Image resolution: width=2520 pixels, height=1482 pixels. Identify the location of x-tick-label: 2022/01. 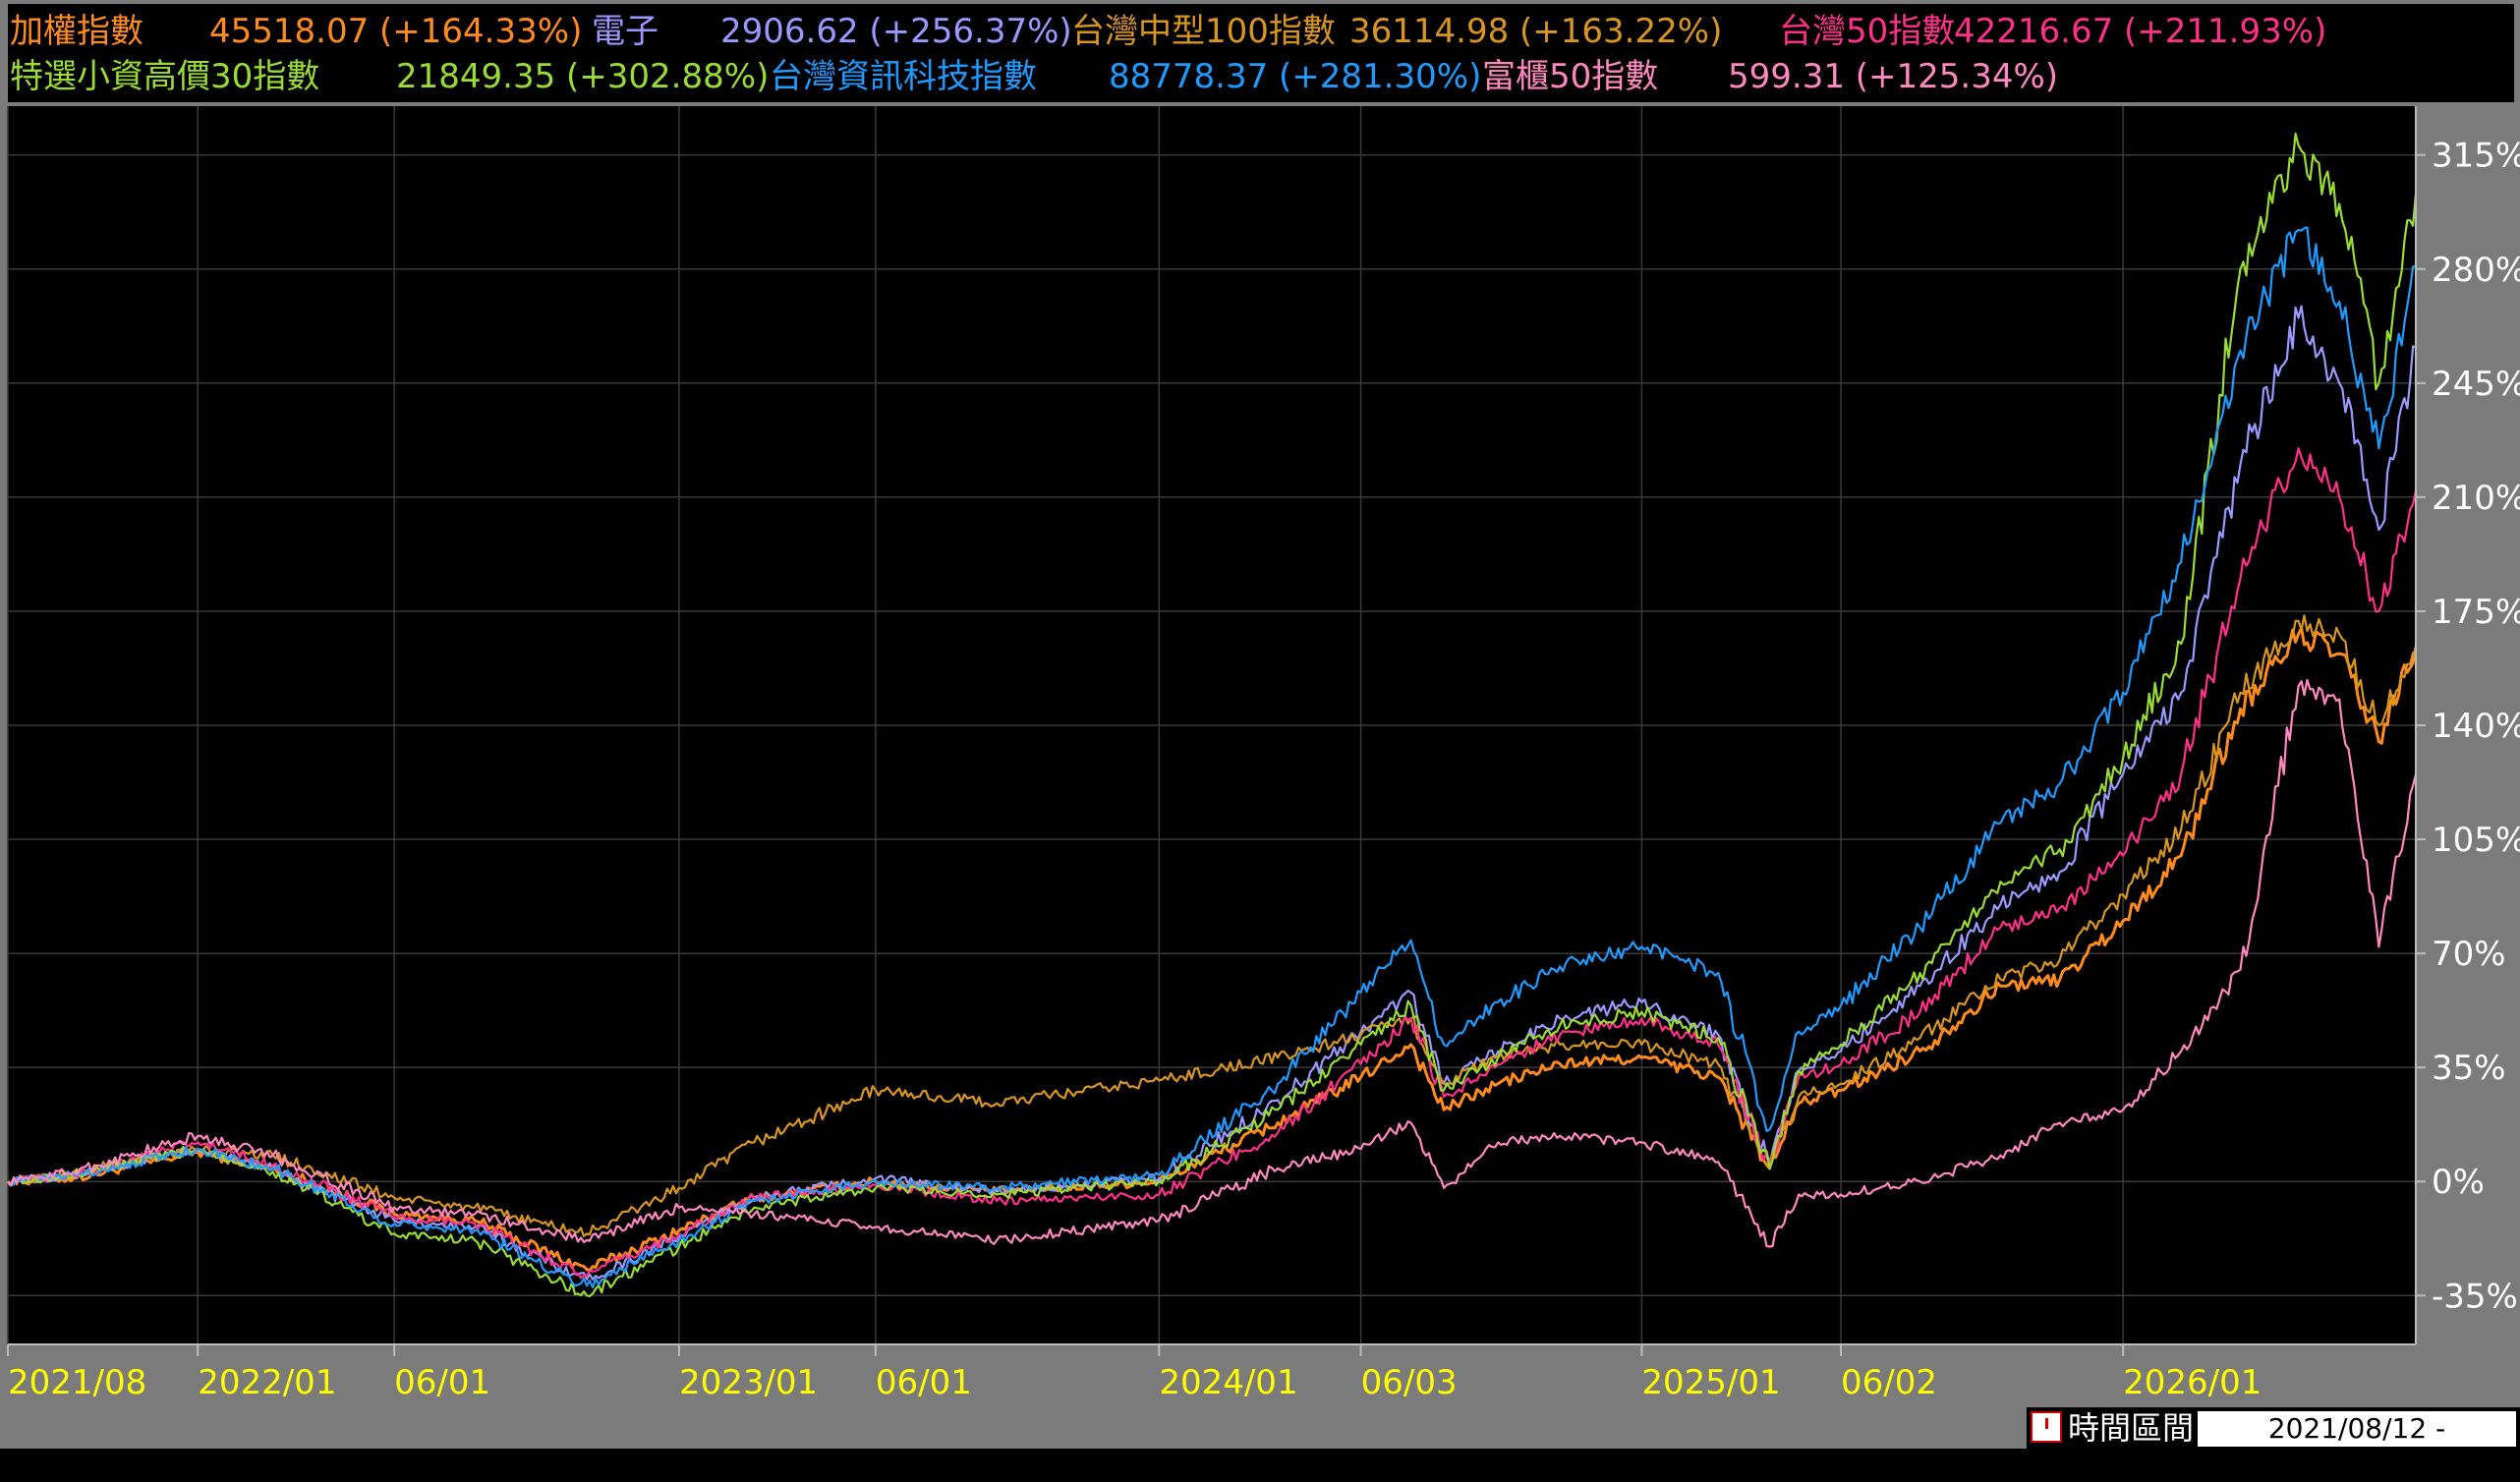
(267, 1382).